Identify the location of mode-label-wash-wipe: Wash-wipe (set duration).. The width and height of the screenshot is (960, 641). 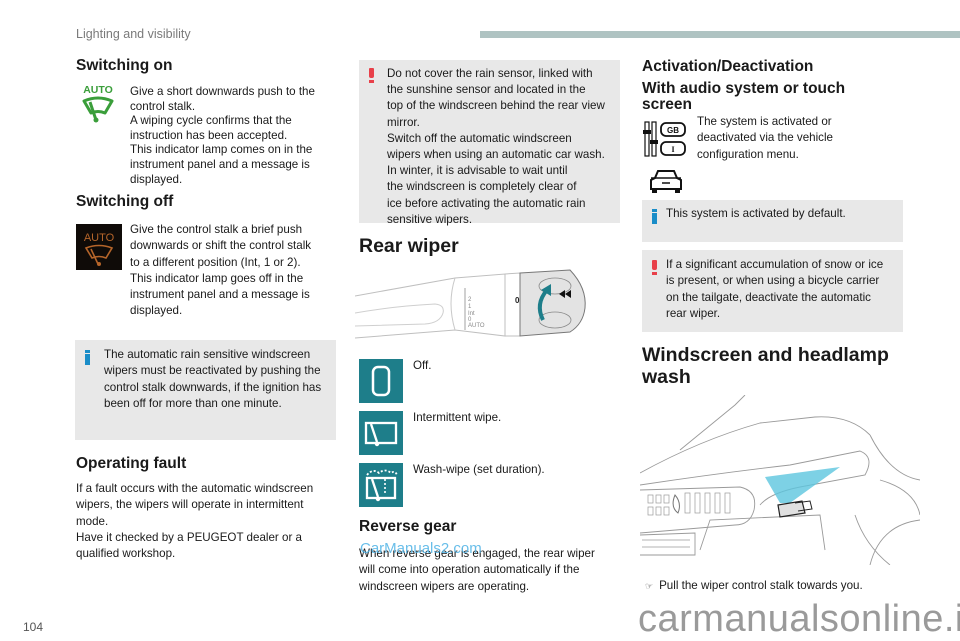
(479, 469).